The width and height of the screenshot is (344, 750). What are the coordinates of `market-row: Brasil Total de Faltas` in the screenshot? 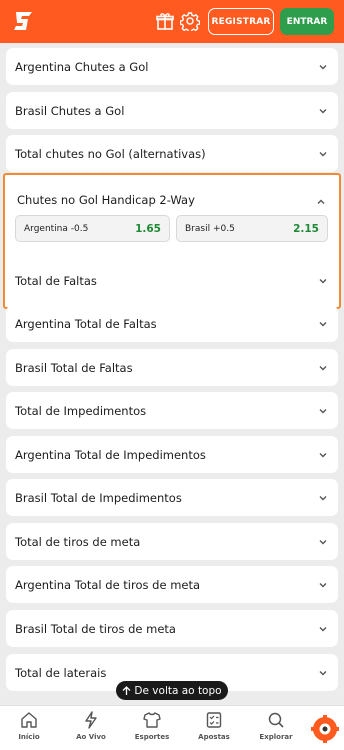 It's located at (172, 367).